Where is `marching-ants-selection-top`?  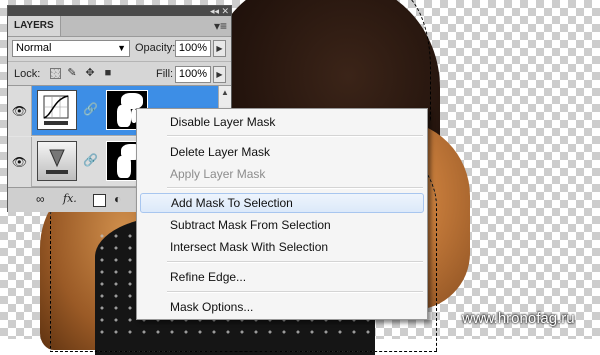
marching-ants-selection-top is located at coordinates (400, 60).